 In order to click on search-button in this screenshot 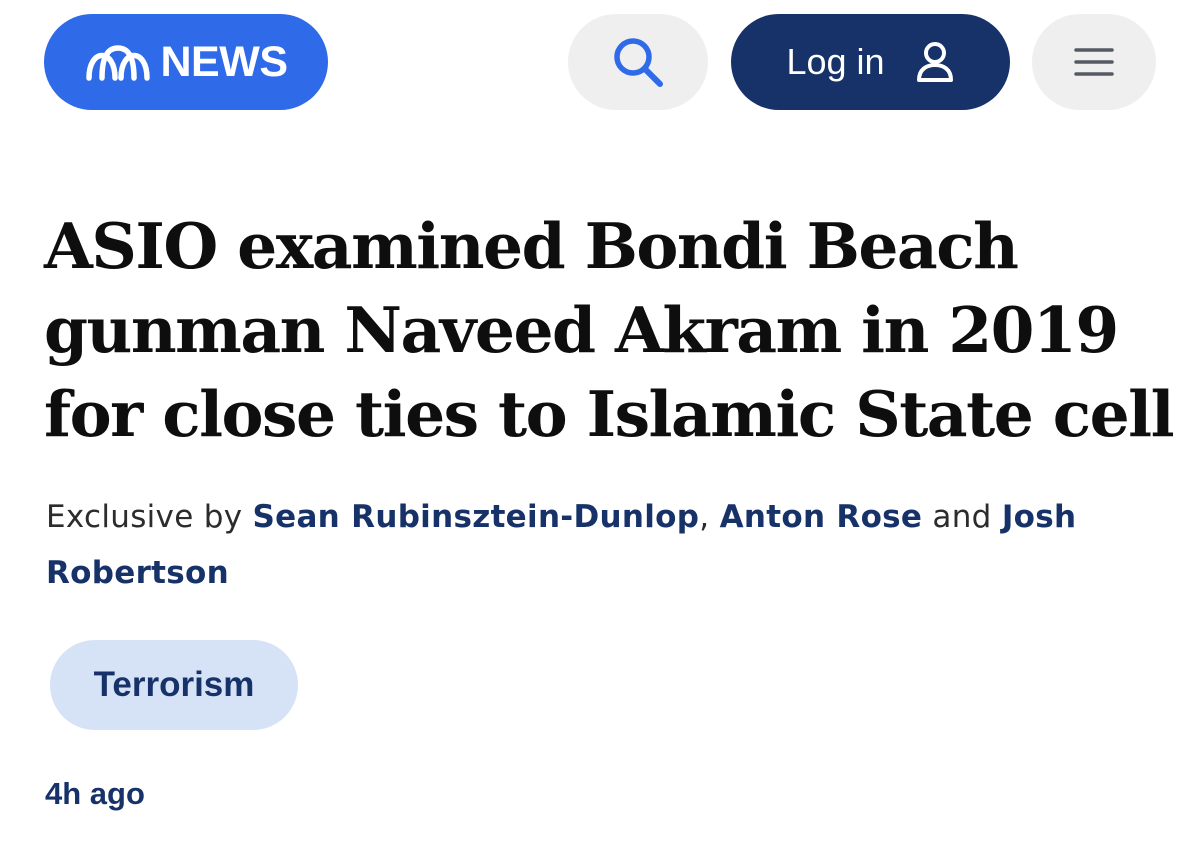, I will do `click(638, 62)`.